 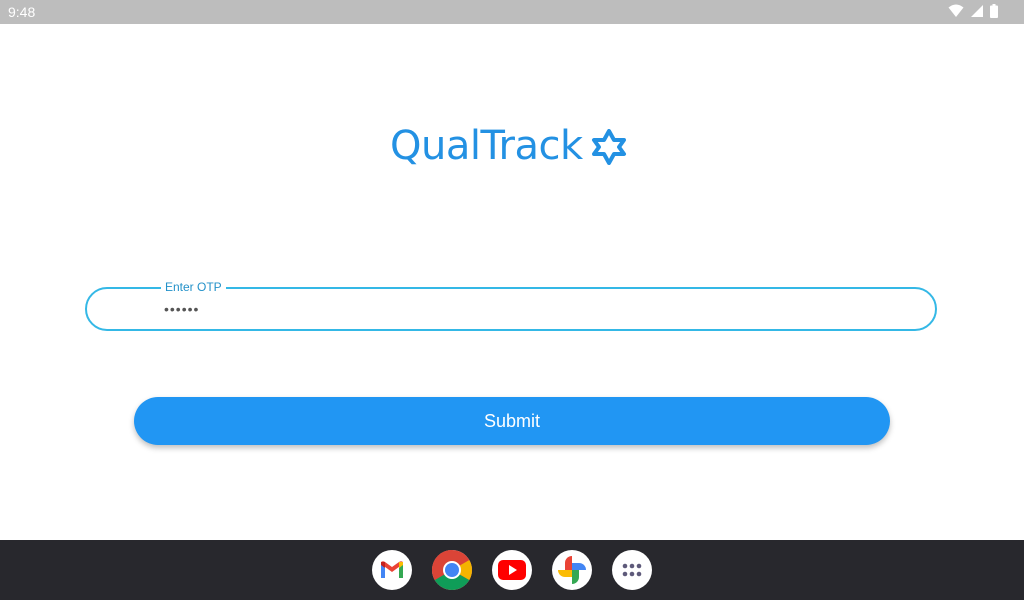 I want to click on otp-field: Enter OTP, so click(x=511, y=305).